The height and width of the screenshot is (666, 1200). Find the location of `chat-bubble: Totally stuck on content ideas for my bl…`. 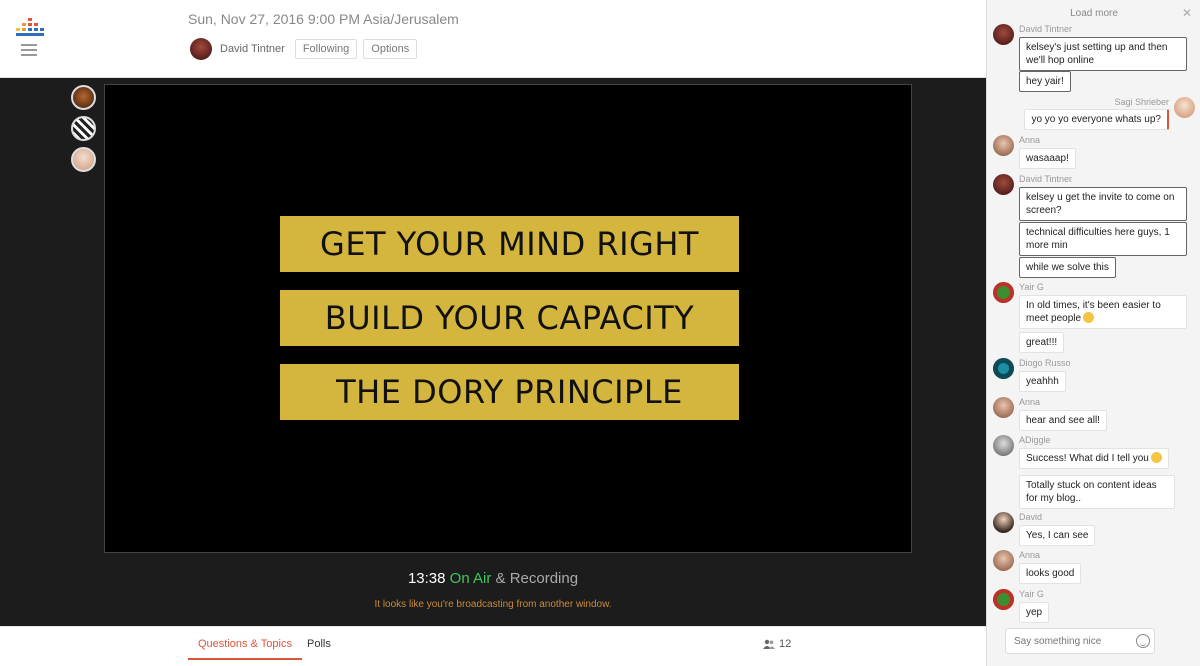

chat-bubble: Totally stuck on content ideas for my bl… is located at coordinates (1097, 492).